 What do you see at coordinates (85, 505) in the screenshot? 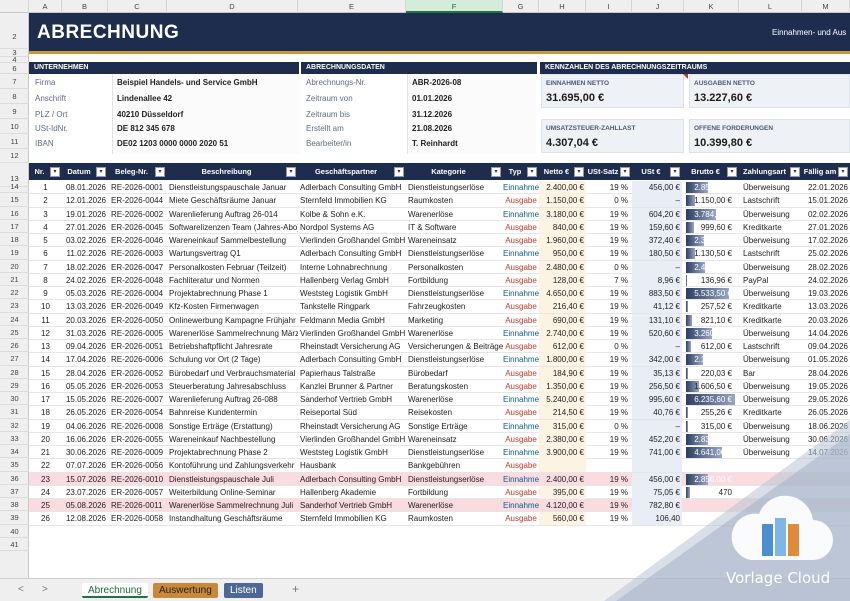
I see `cell-datum: 05.08.2026` at bounding box center [85, 505].